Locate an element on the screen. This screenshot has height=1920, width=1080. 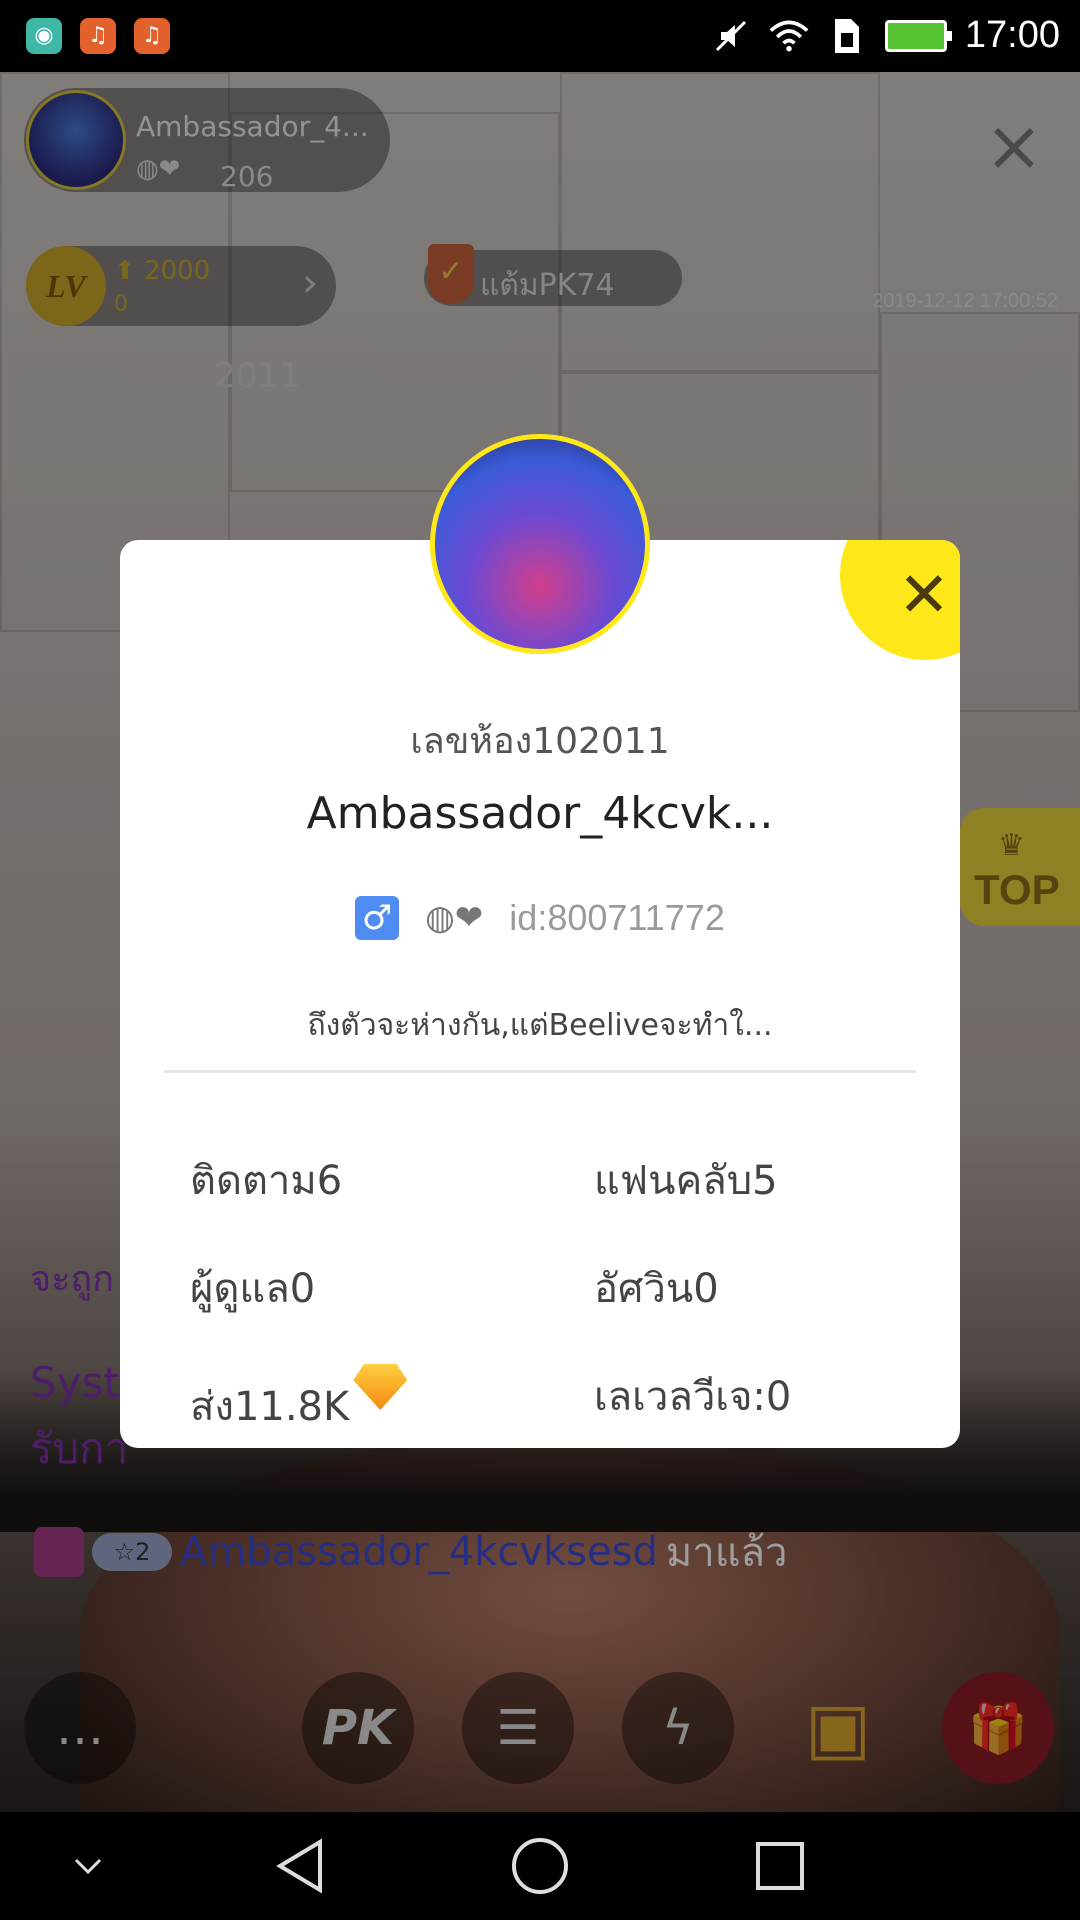
status-time: 17:00 is located at coordinates (1012, 35).